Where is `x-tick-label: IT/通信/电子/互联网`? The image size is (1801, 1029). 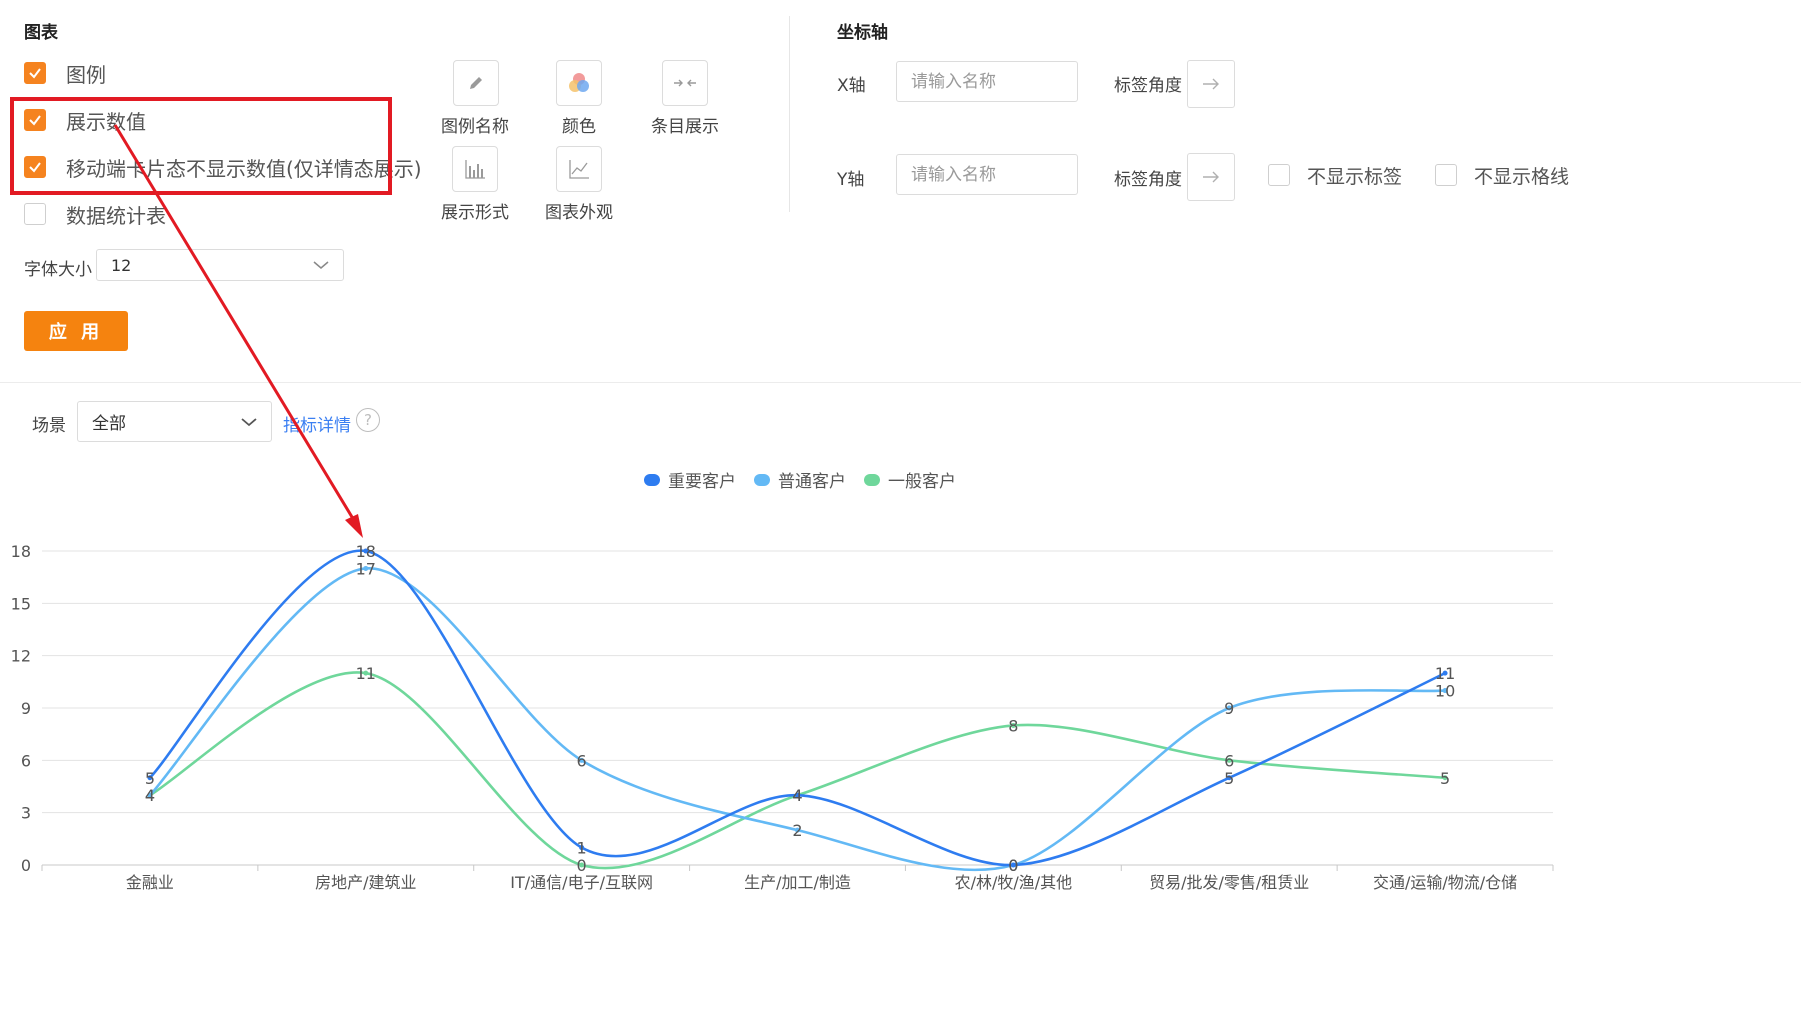 x-tick-label: IT/通信/电子/互联网 is located at coordinates (581, 882).